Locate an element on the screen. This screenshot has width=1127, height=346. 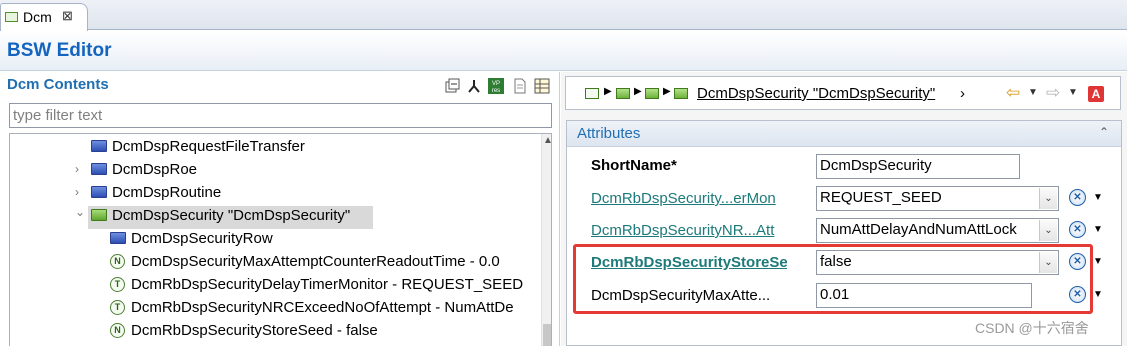
filter-input is located at coordinates (280, 115).